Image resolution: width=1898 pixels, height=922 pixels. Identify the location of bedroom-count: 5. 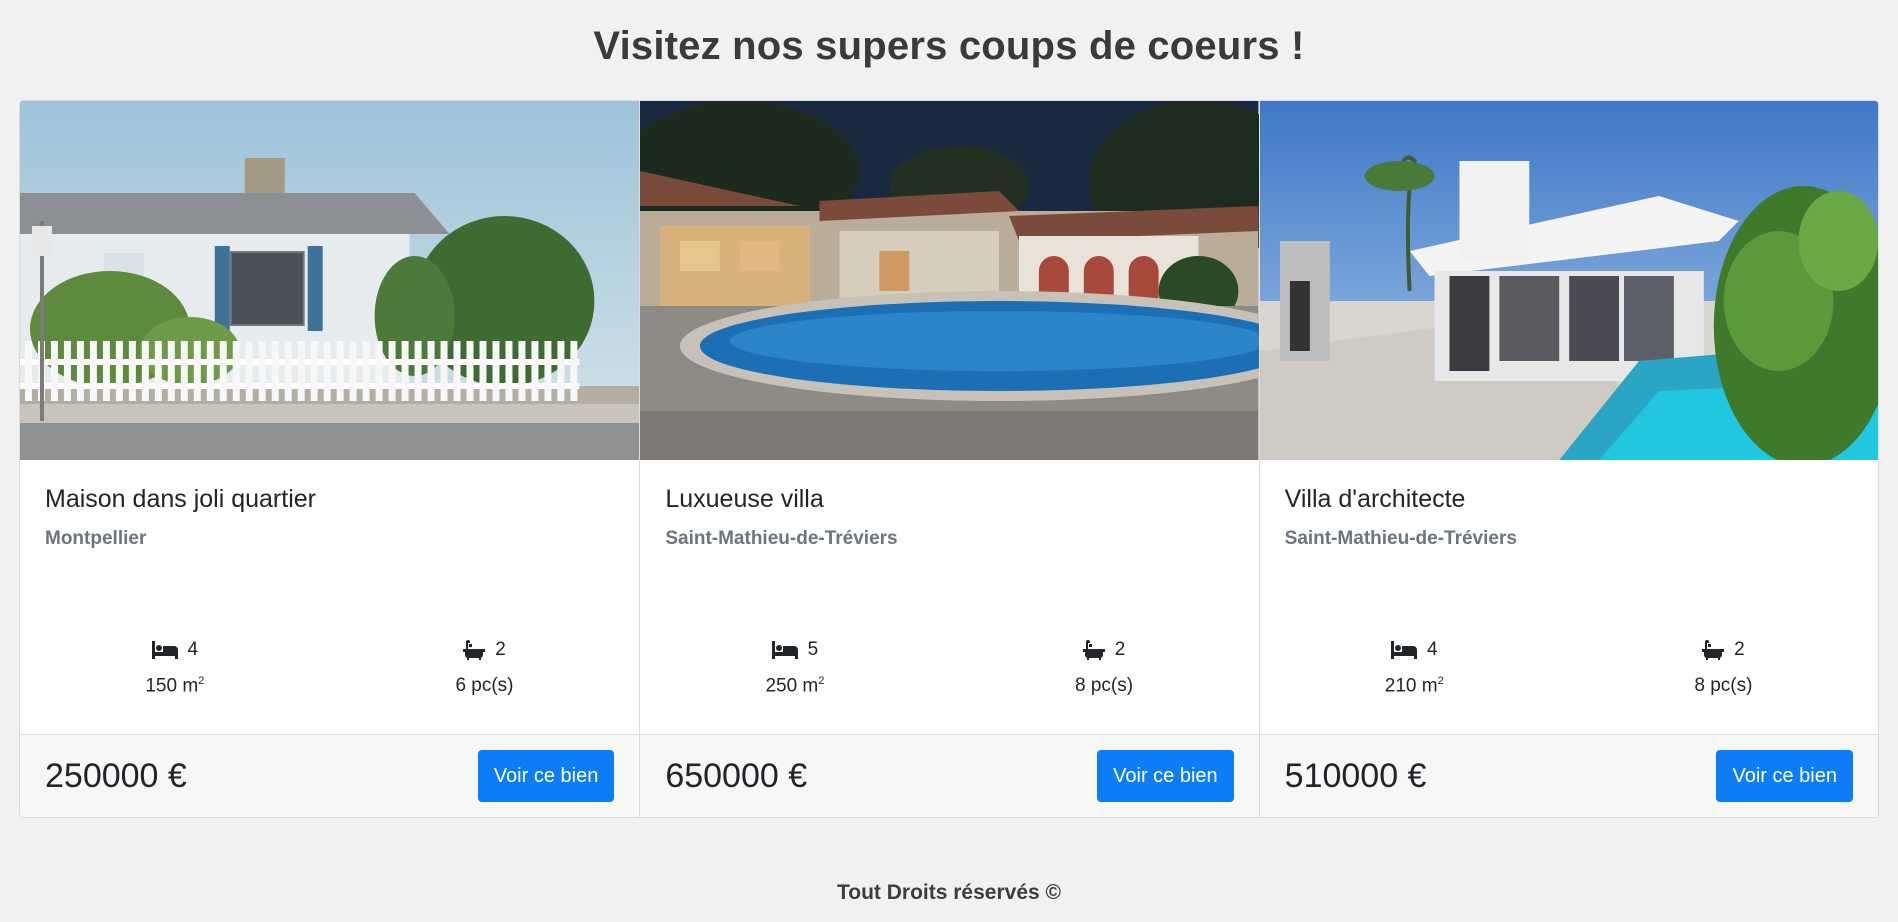
(813, 649).